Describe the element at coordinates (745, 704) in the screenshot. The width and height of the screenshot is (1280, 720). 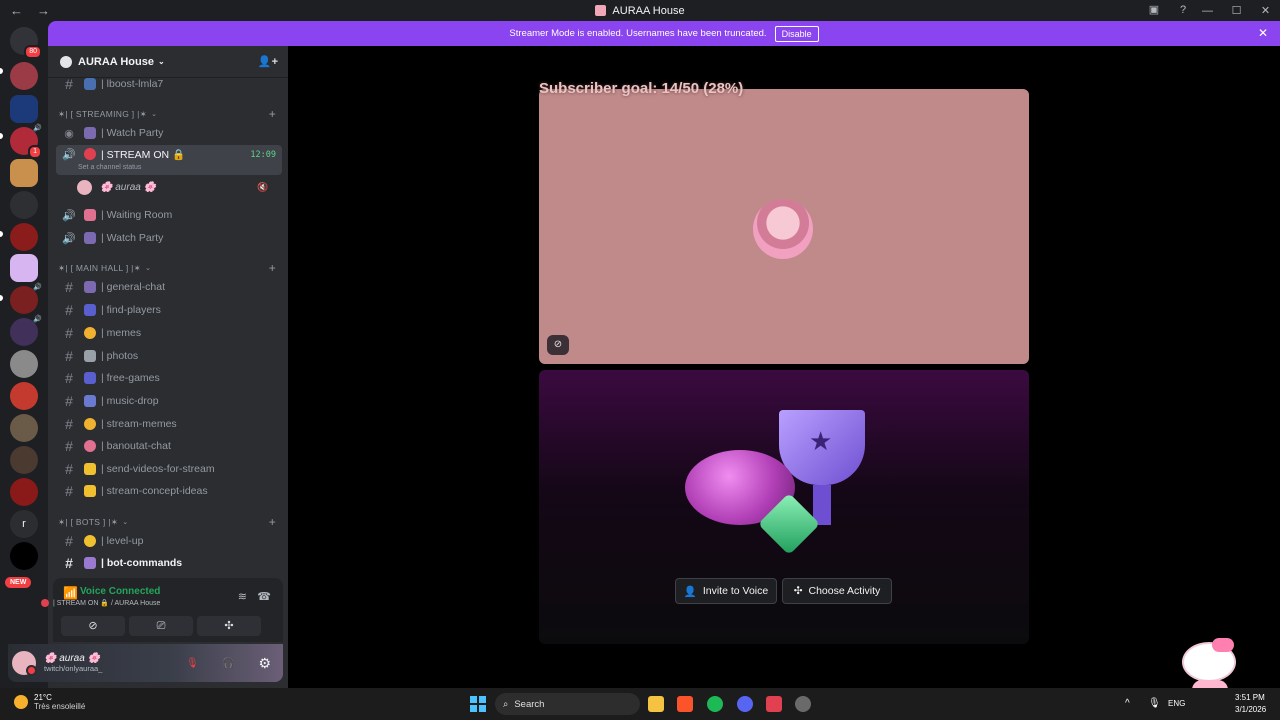
I see `discord-icon` at that location.